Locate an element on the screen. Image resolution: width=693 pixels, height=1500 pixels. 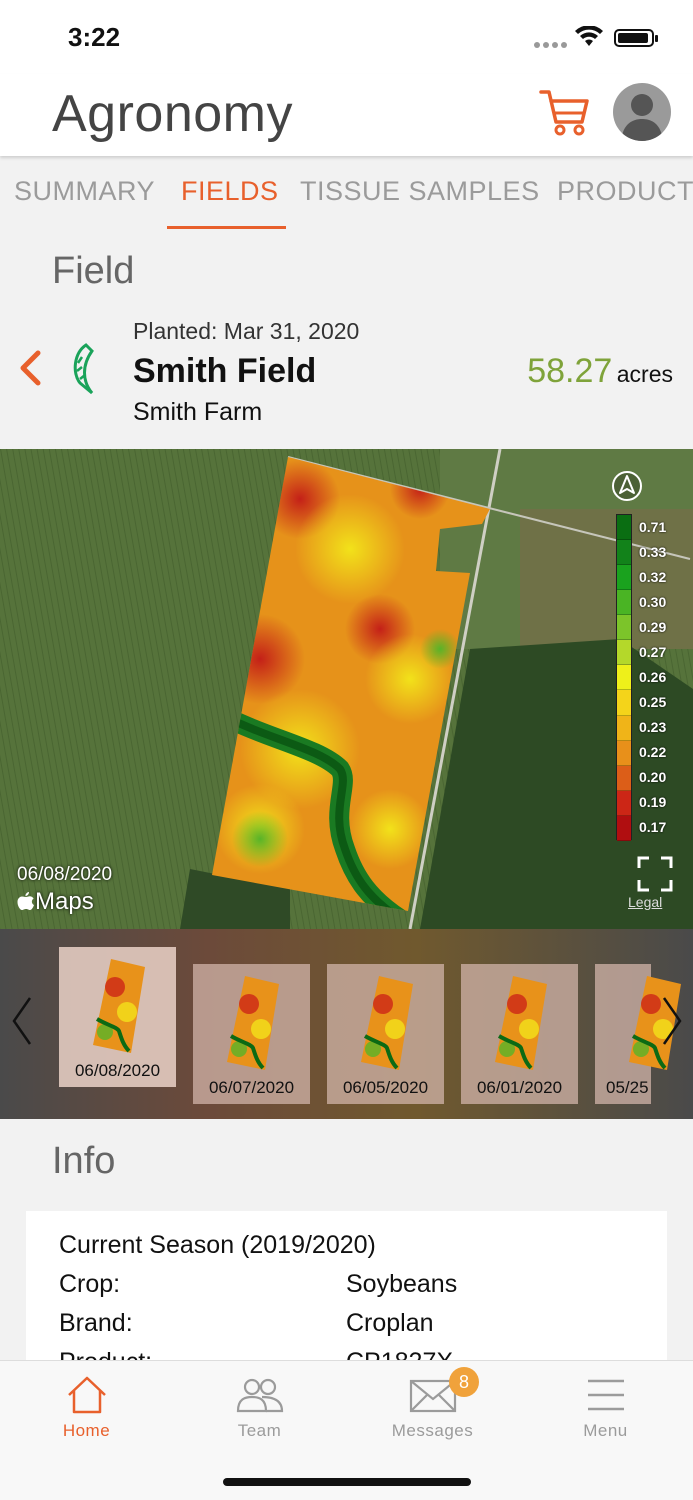
legend-value: 0.22 is located at coordinates (653, 752).